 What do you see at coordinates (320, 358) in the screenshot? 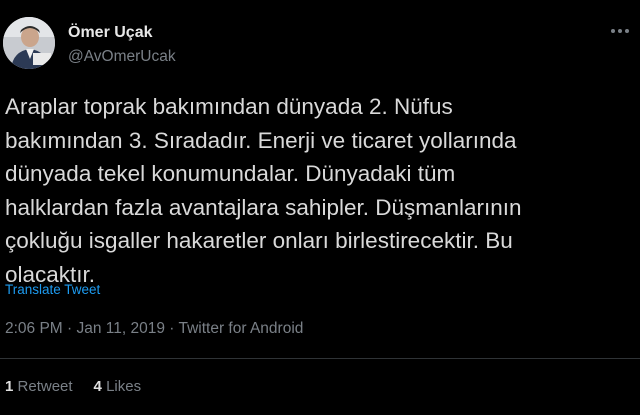
I see `divider` at bounding box center [320, 358].